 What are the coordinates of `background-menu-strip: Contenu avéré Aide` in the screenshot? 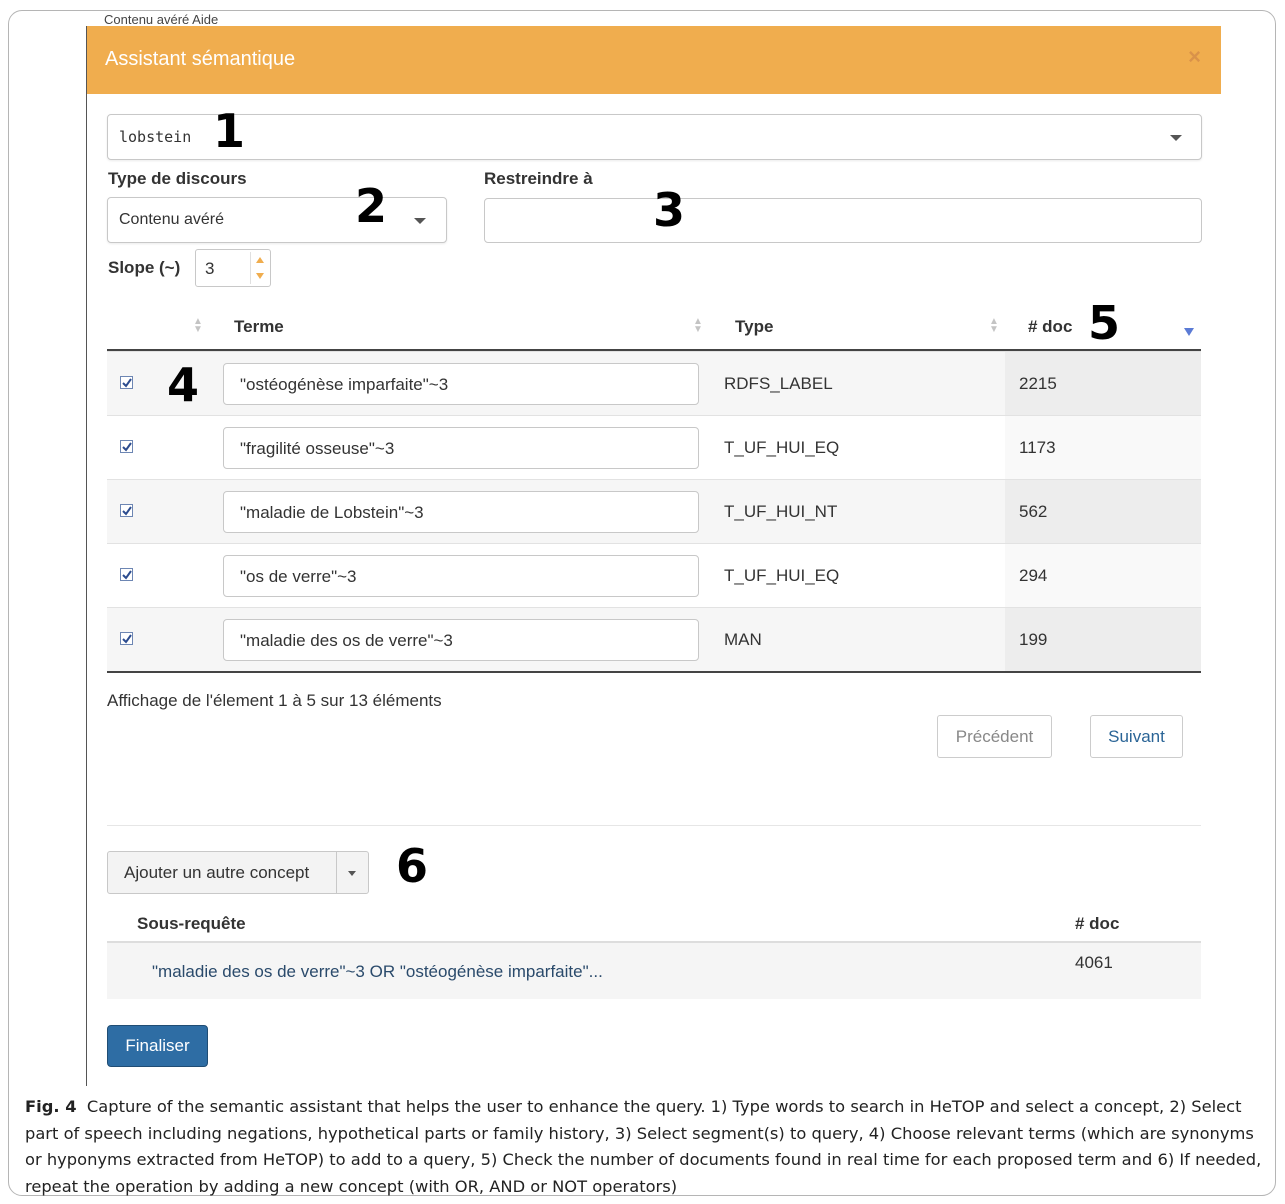 It's located at (161, 19).